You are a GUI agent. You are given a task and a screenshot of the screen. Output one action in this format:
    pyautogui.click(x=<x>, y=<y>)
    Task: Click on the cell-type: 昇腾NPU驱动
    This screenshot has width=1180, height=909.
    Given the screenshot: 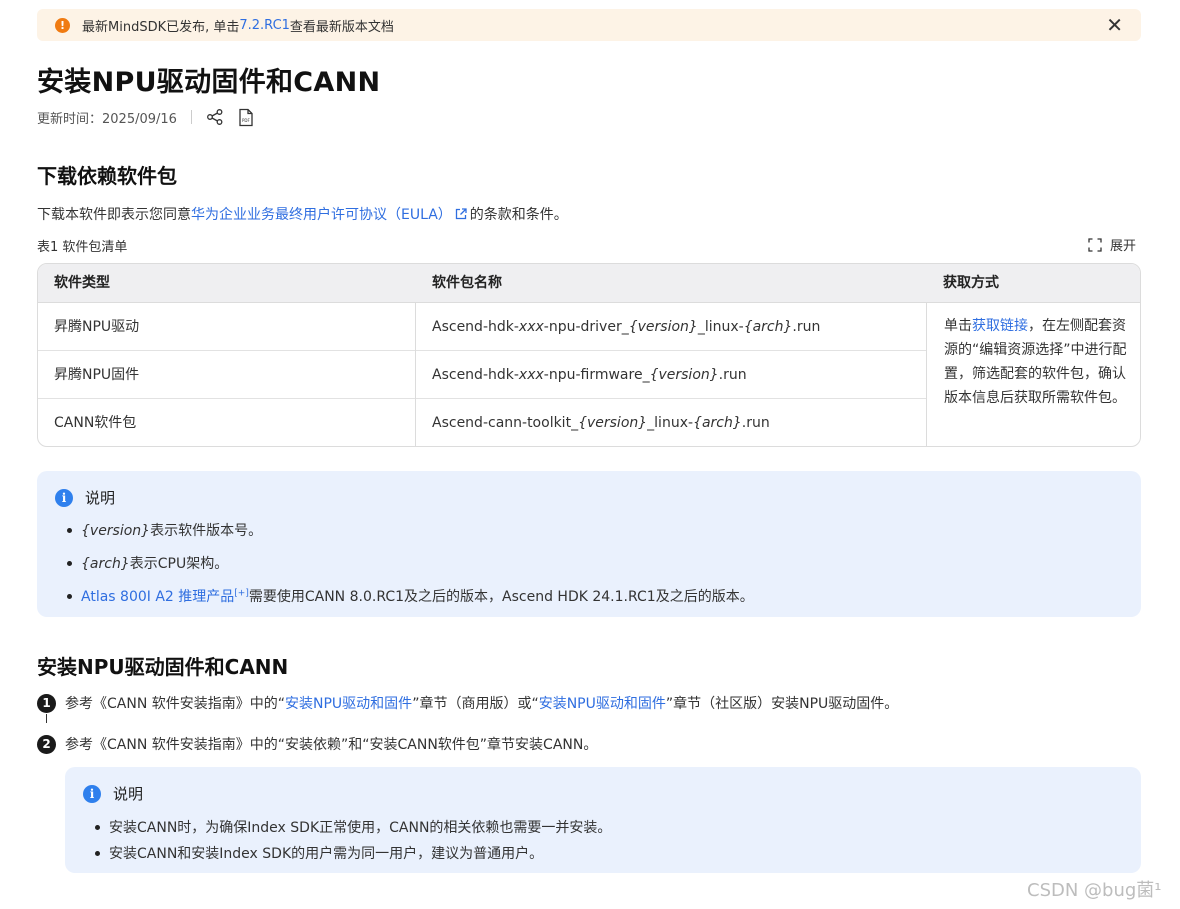 What is the action you would take?
    pyautogui.click(x=97, y=327)
    